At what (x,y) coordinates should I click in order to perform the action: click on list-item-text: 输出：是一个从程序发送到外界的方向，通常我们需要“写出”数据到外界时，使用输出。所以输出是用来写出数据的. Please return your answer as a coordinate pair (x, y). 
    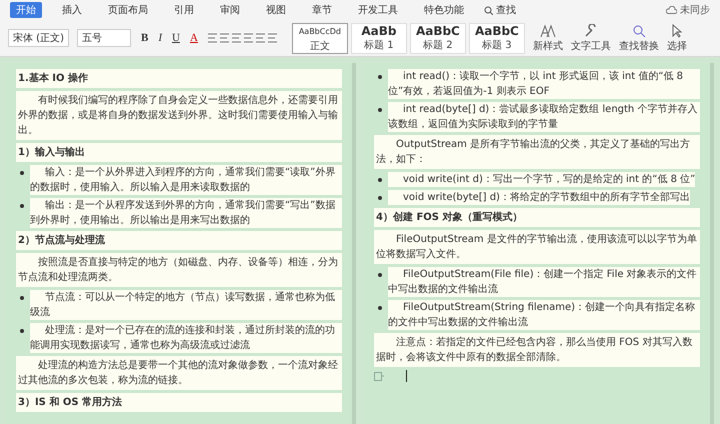
    Looking at the image, I should click on (186, 213).